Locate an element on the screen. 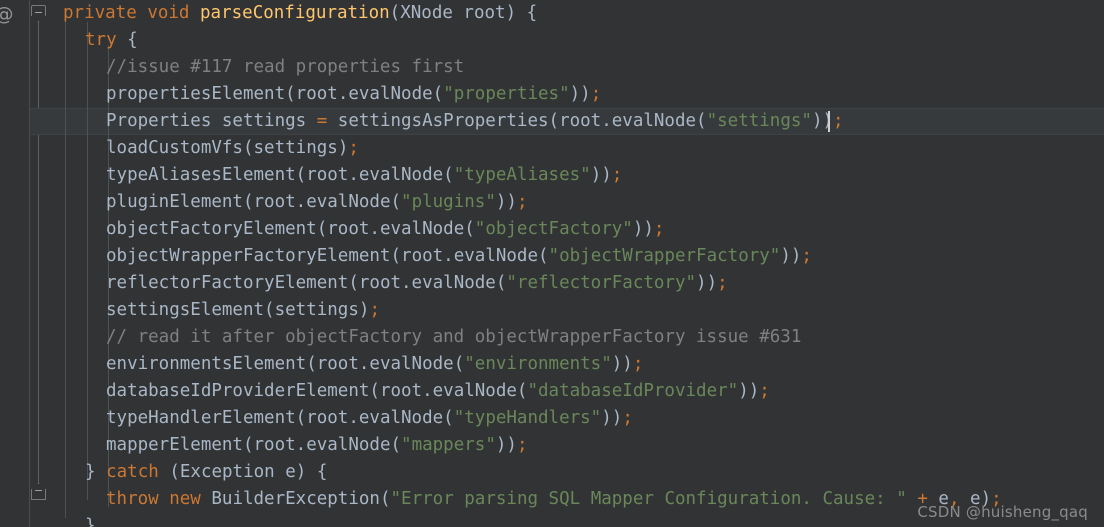 The width and height of the screenshot is (1104, 527). code-token: "typeAliases" is located at coordinates (522, 175).